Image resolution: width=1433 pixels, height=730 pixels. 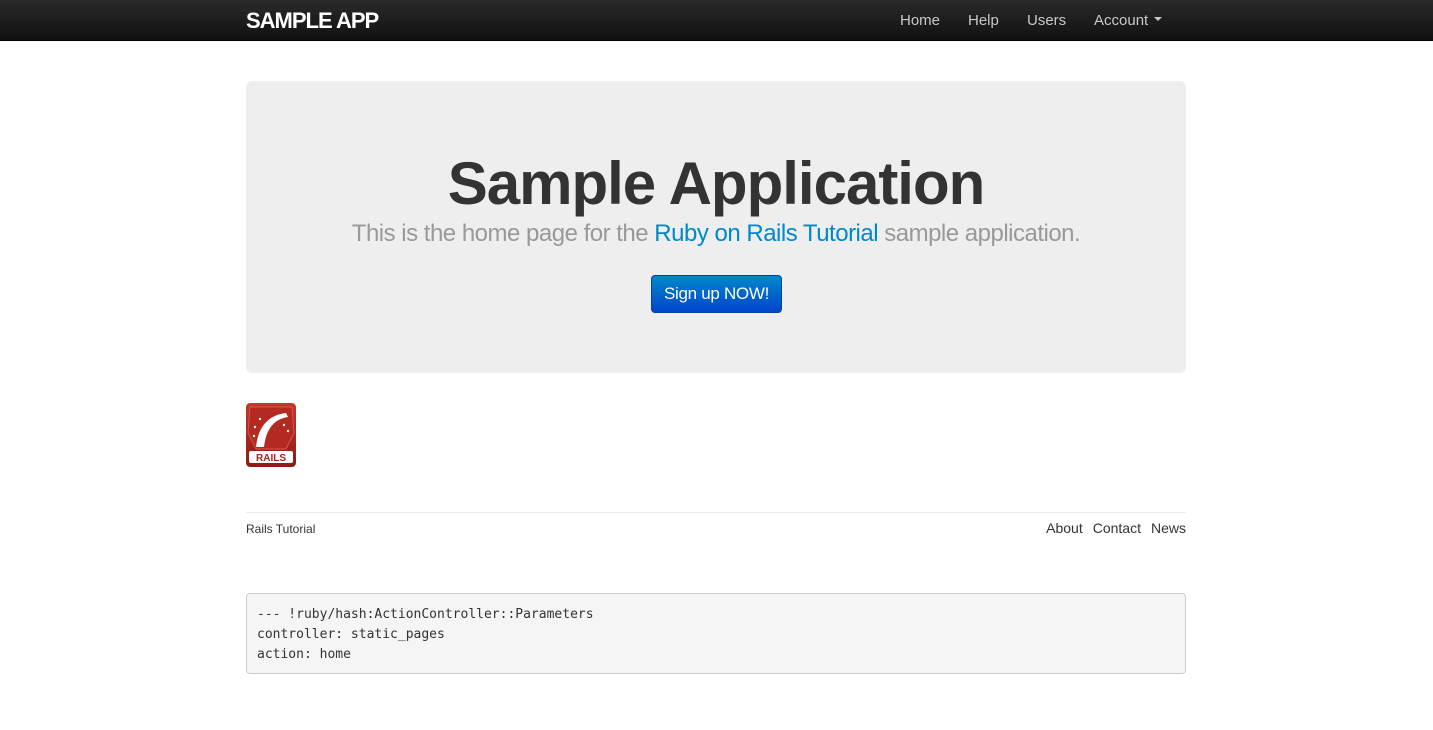 I want to click on nav-home-link: Home, so click(x=920, y=20).